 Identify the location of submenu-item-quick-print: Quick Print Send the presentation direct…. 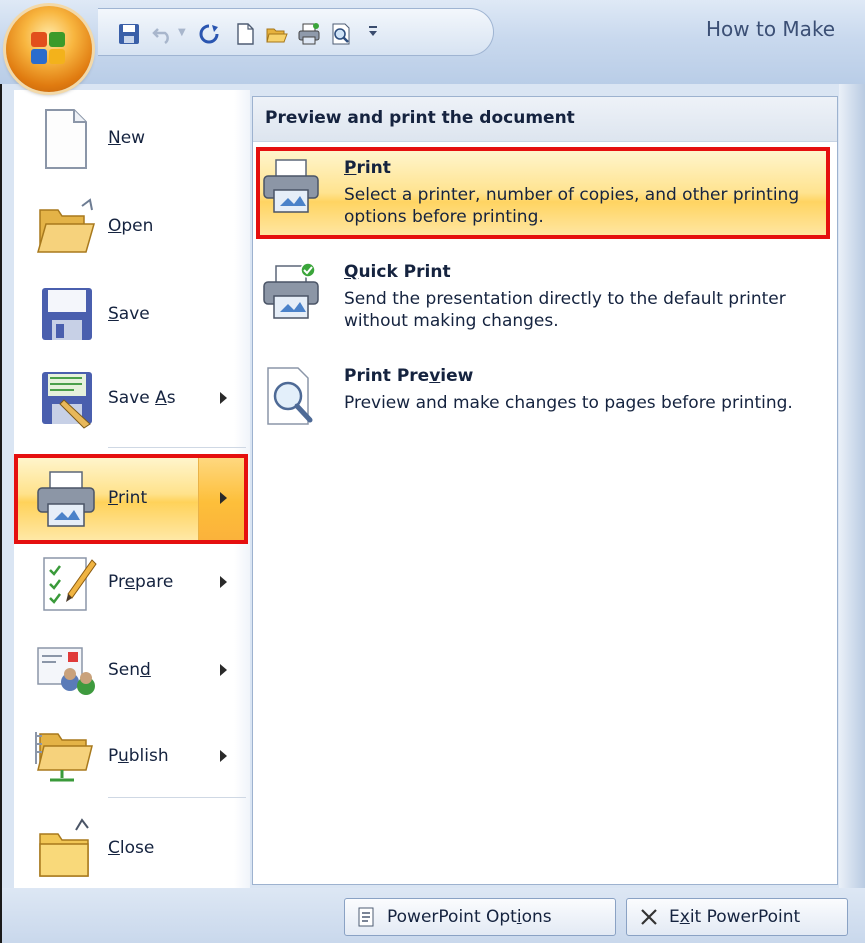
(547, 302).